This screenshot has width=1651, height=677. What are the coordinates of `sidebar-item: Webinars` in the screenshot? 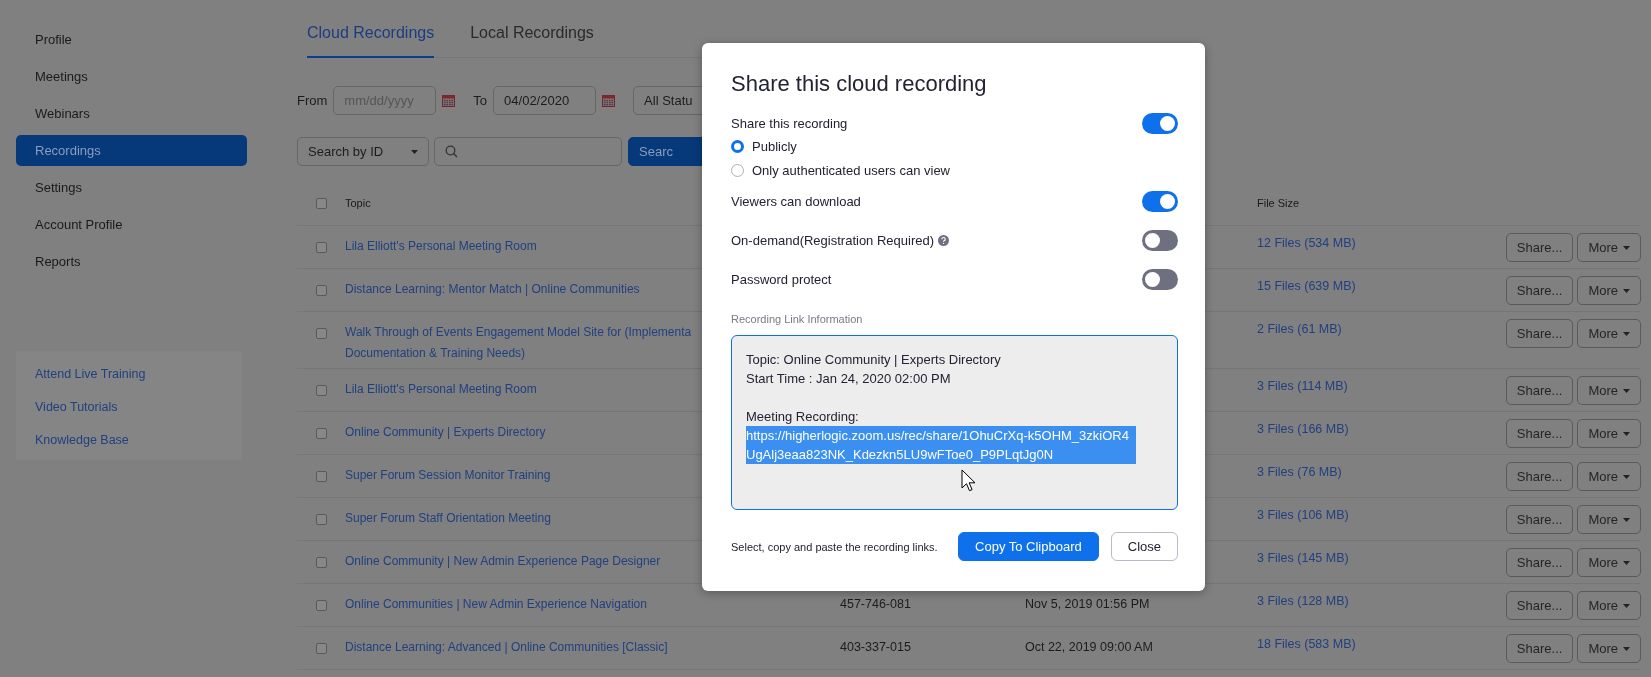 It's located at (131, 113).